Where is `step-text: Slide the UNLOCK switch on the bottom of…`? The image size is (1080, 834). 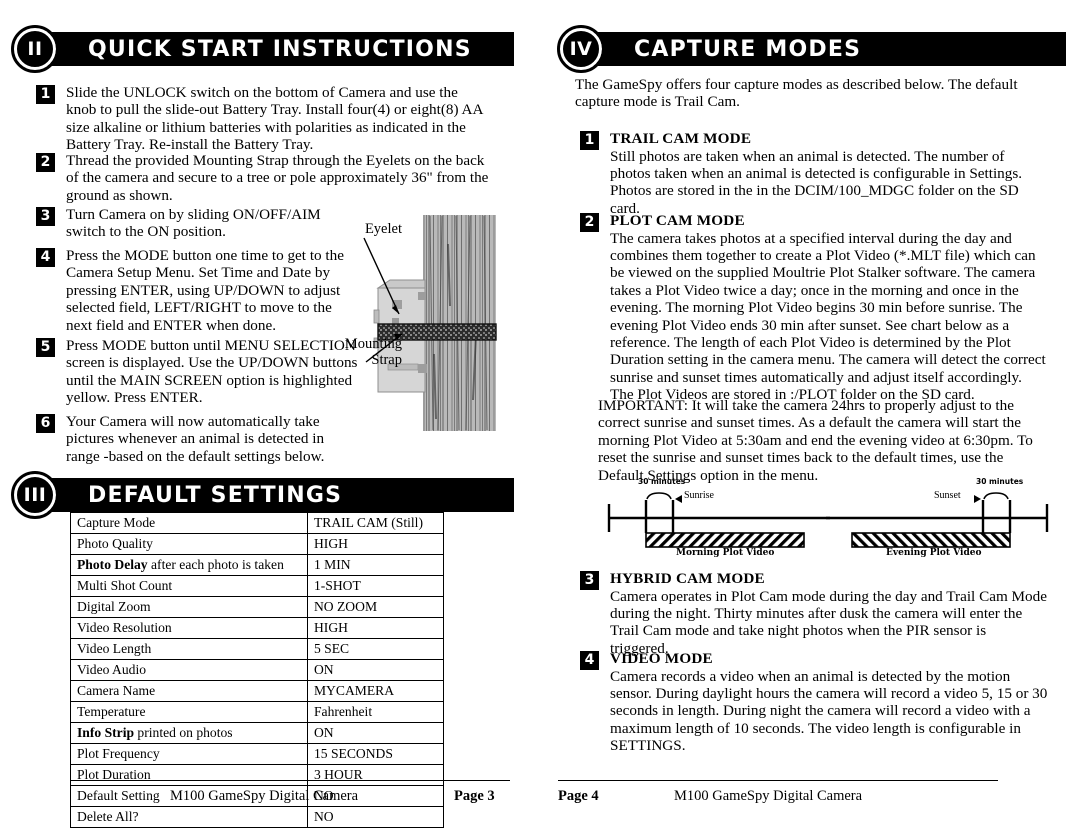 step-text: Slide the UNLOCK switch on the bottom of… is located at coordinates (274, 119).